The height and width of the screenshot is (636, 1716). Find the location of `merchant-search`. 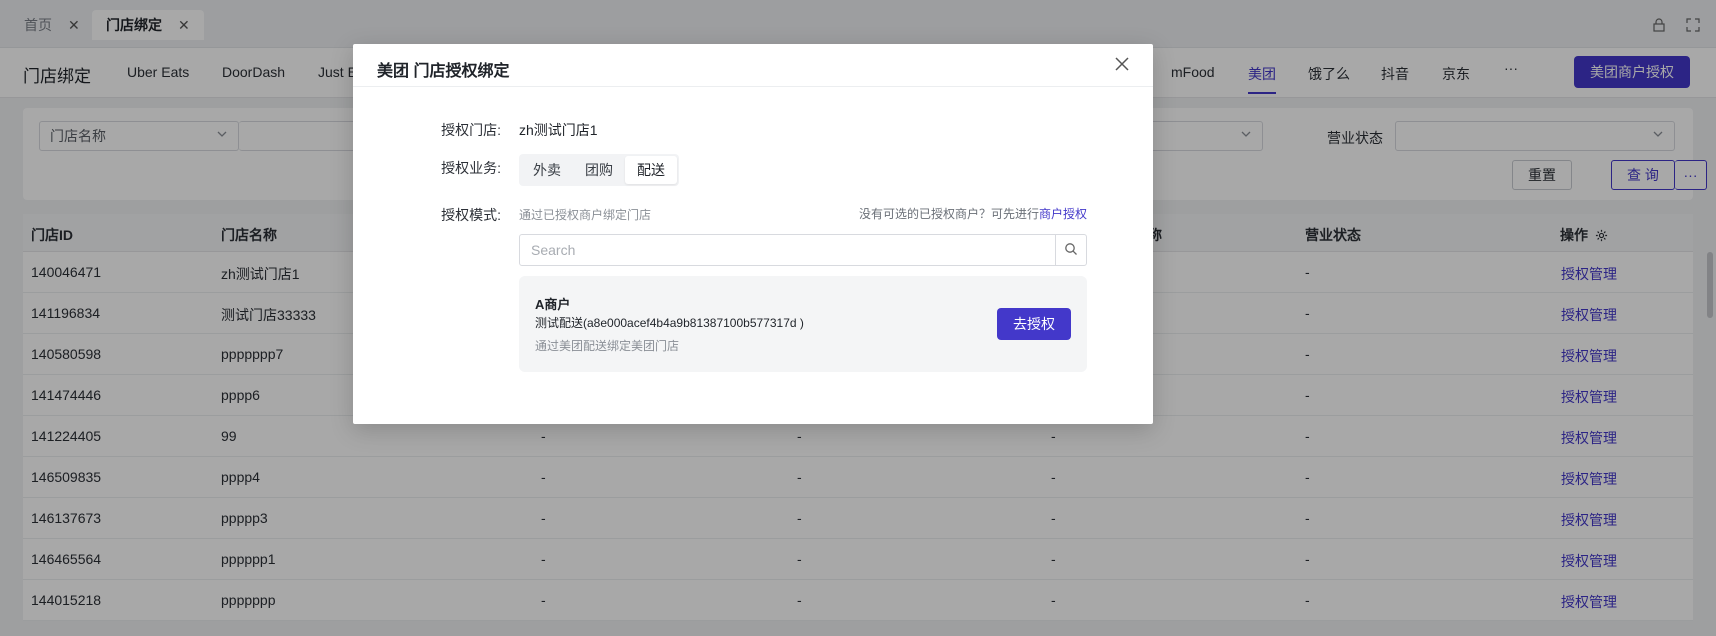

merchant-search is located at coordinates (803, 250).